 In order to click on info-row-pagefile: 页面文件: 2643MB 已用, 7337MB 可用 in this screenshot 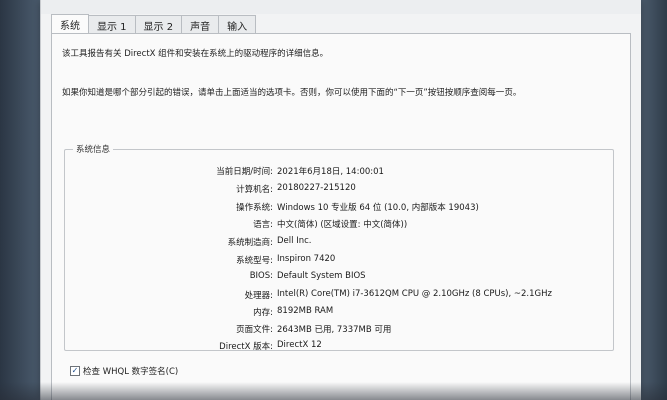, I will do `click(339, 331)`.